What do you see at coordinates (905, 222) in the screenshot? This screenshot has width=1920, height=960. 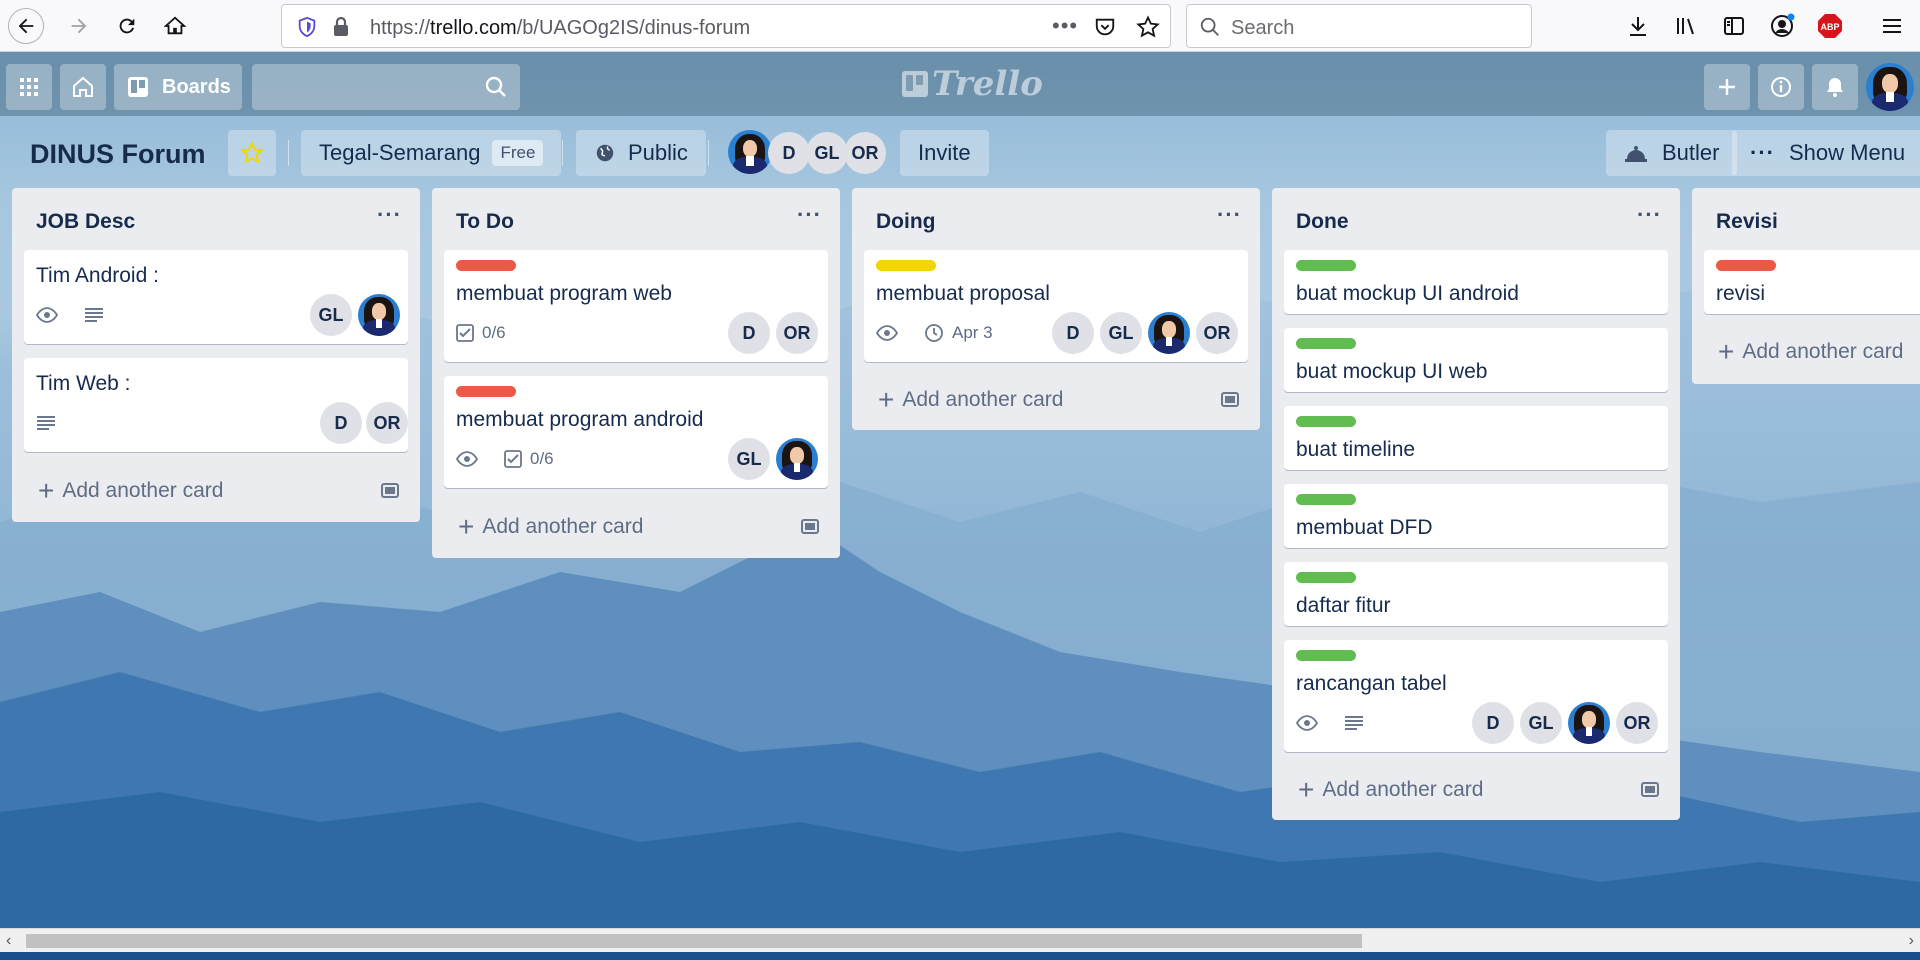 I see `list-title: Doing` at bounding box center [905, 222].